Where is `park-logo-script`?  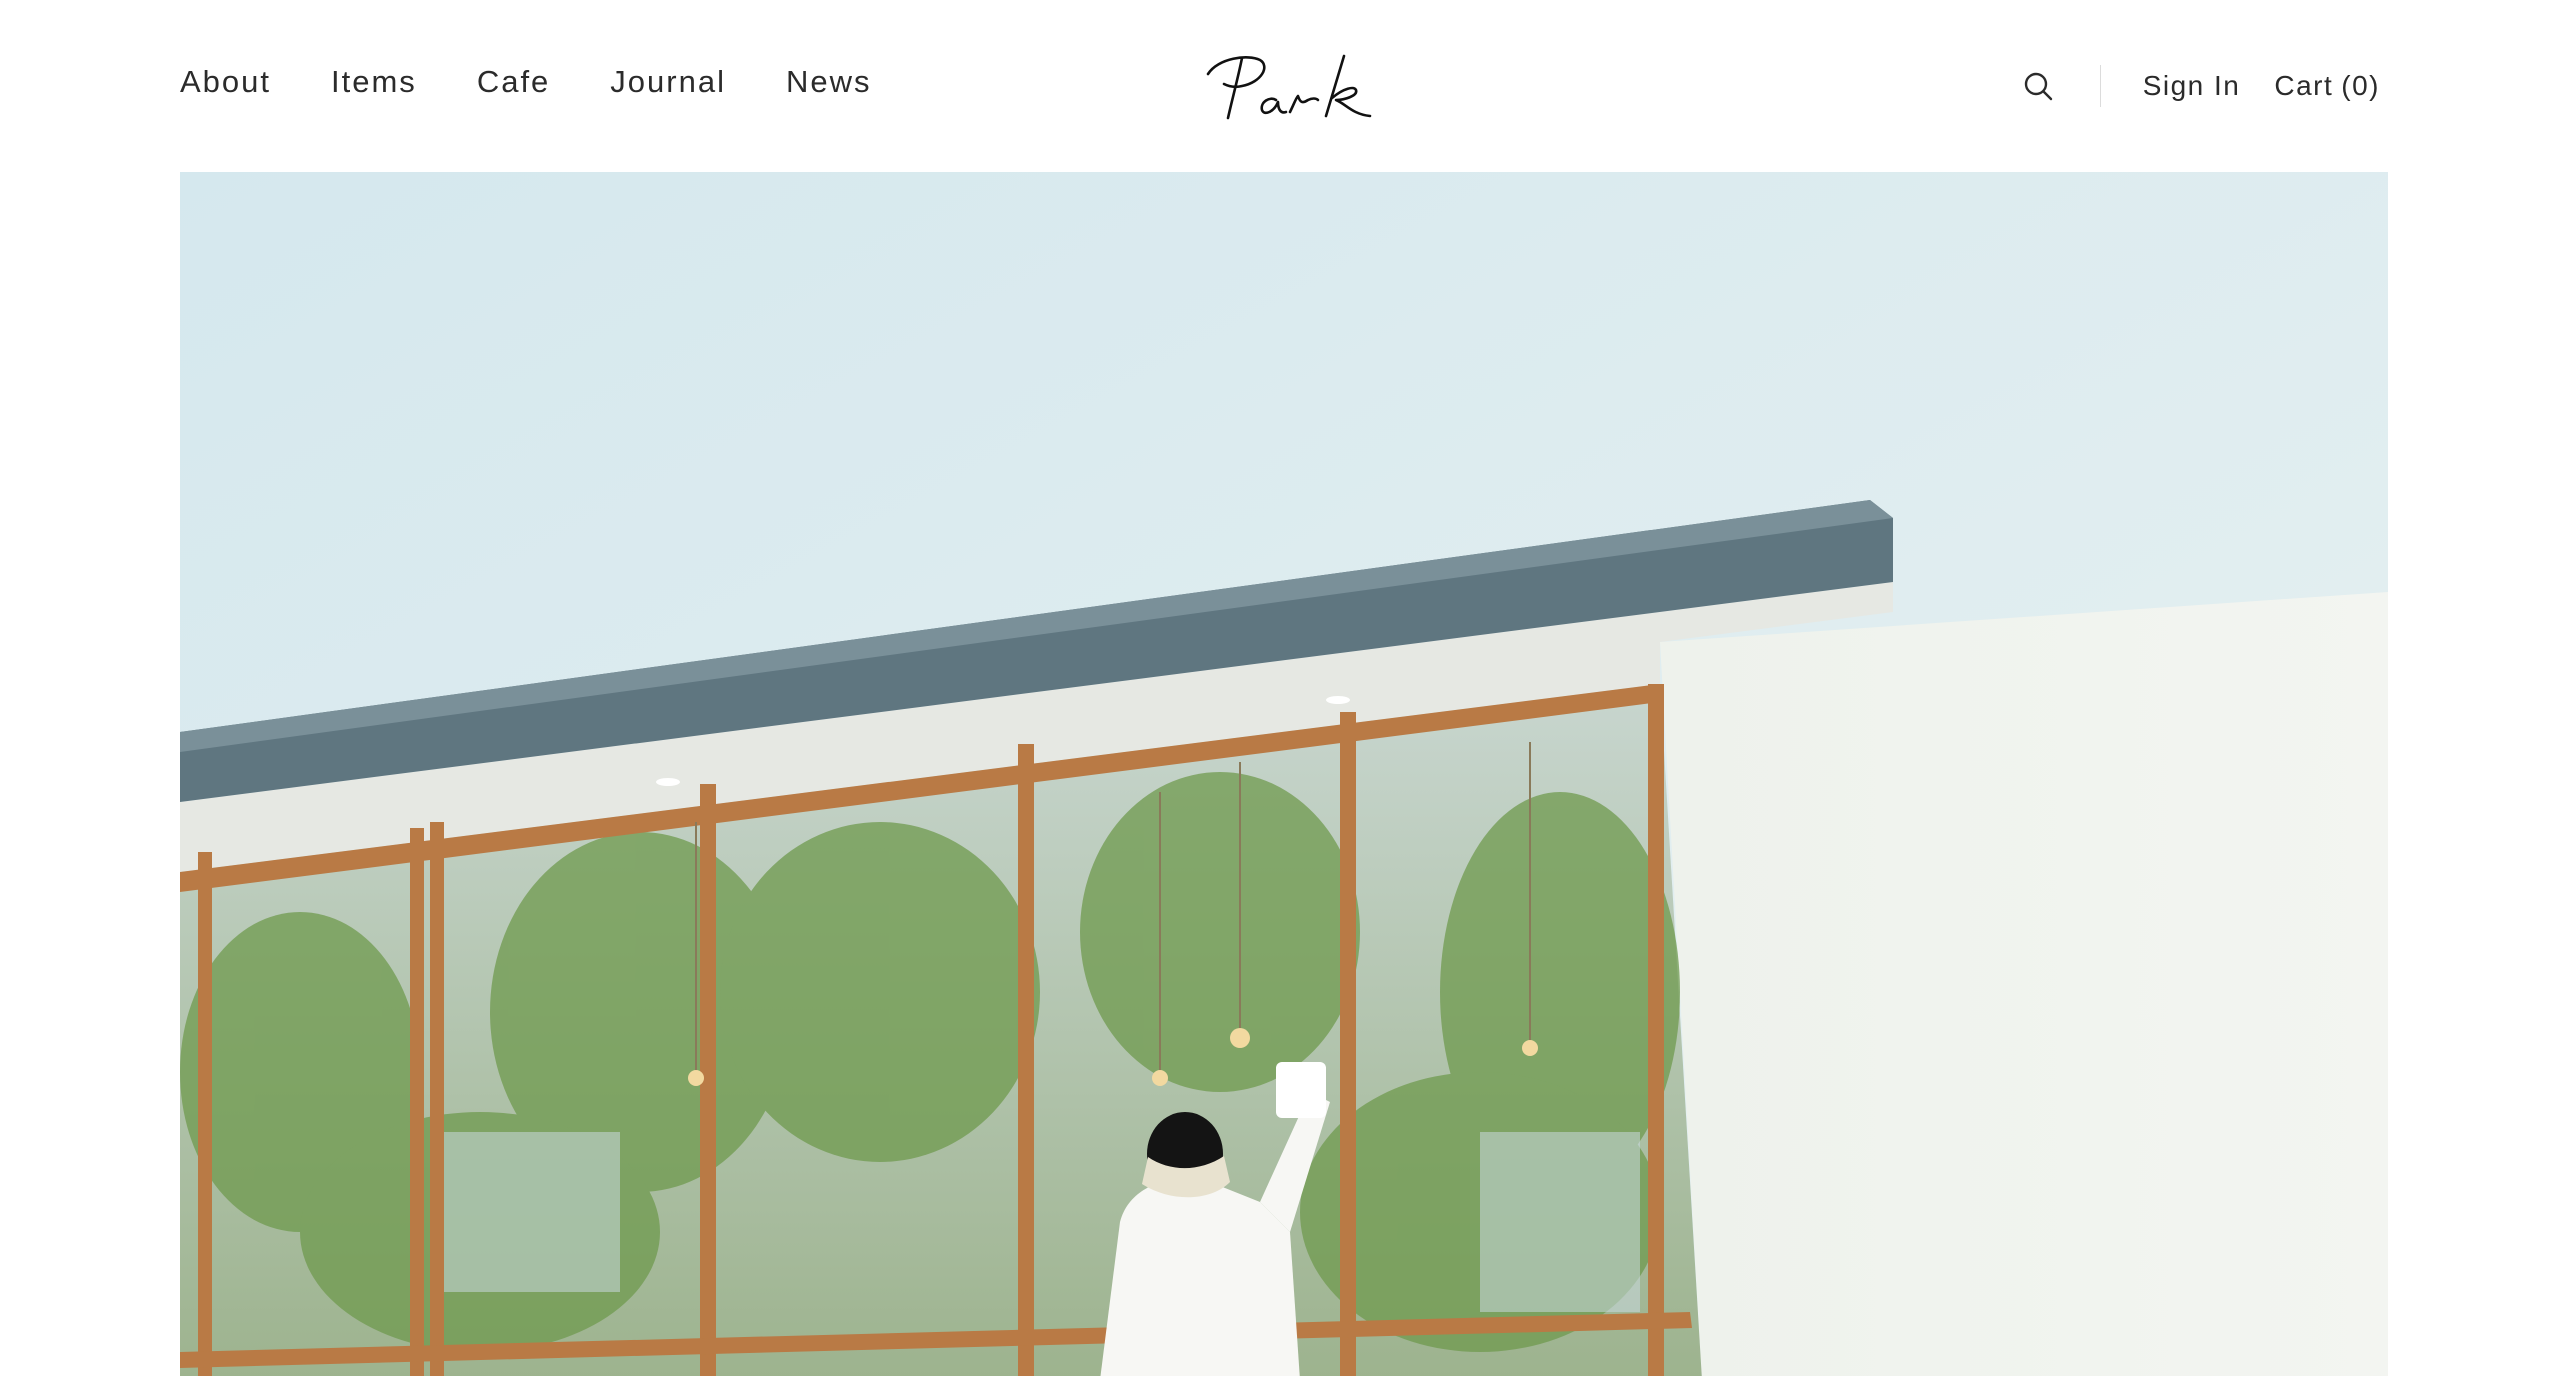 park-logo-script is located at coordinates (1289, 87).